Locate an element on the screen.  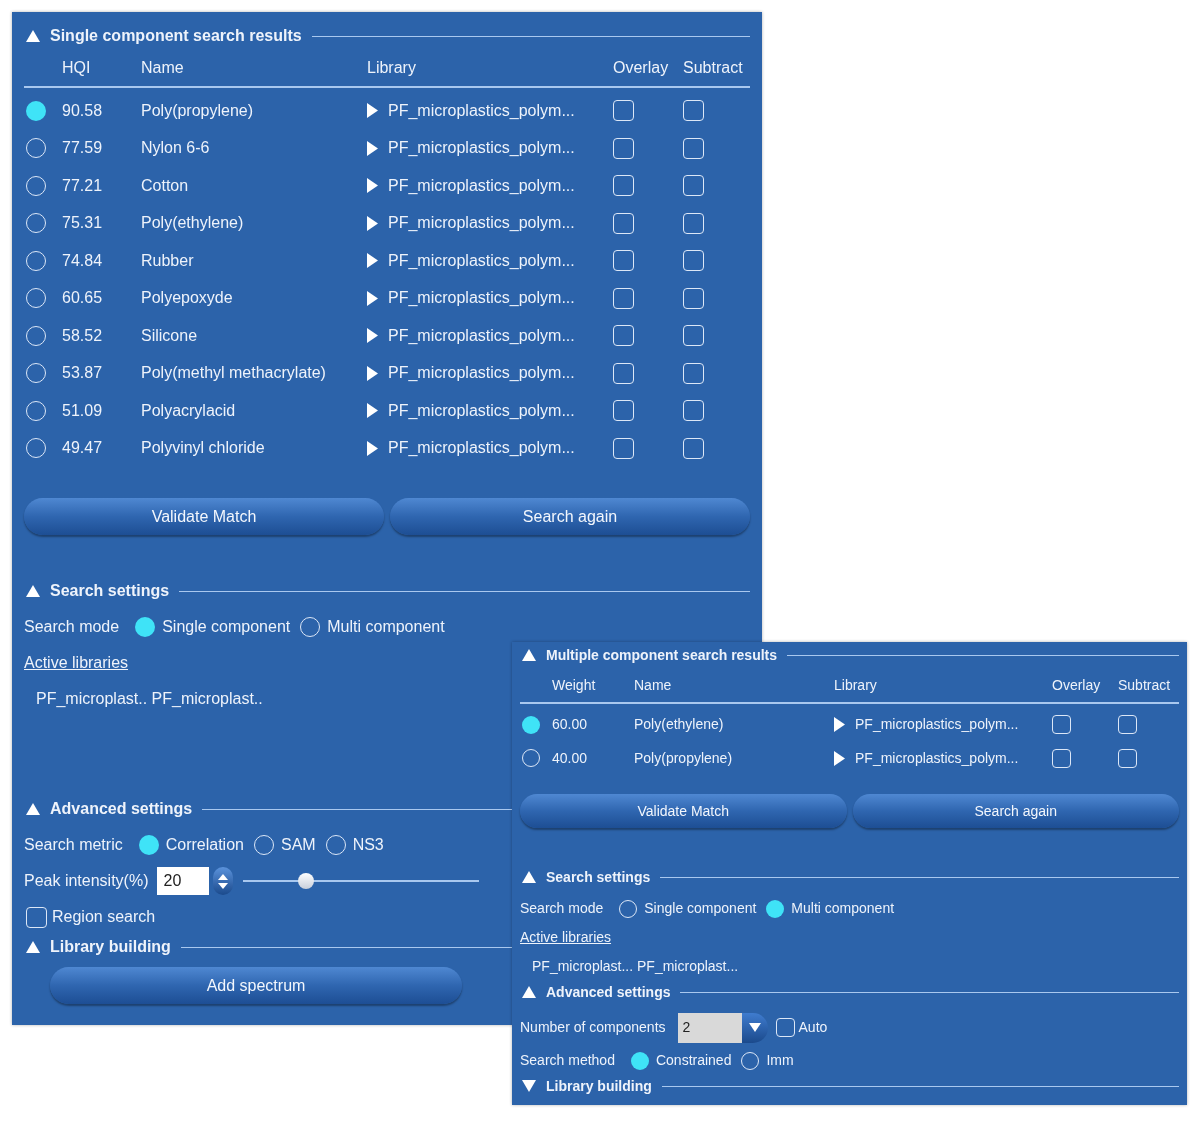
field-label: Peak intensity(%) is located at coordinates (86, 881).